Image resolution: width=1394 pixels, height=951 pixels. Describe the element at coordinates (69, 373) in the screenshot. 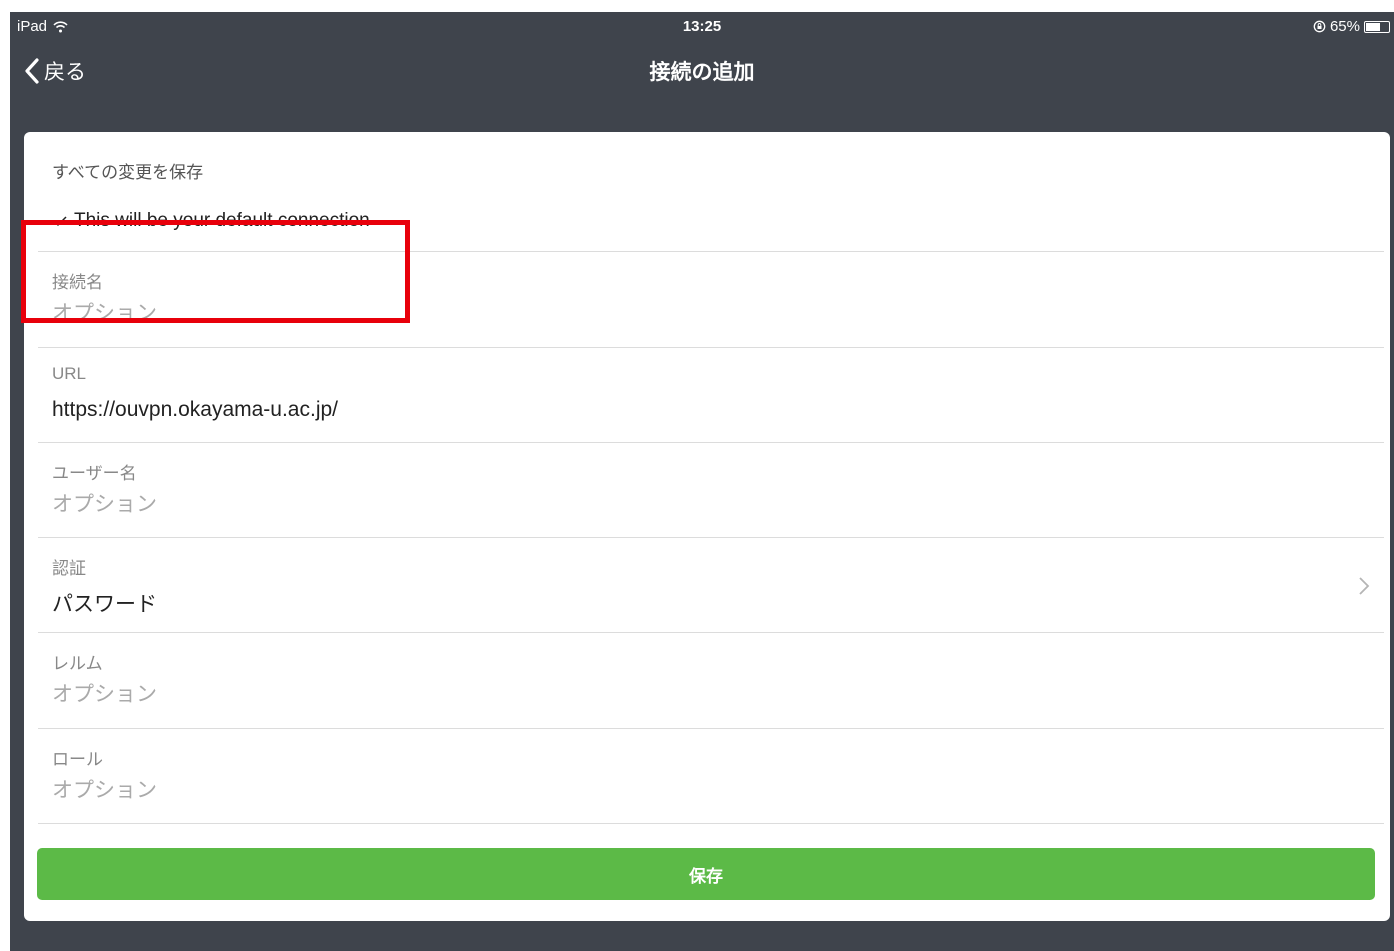

I see `url-label: URL` at that location.